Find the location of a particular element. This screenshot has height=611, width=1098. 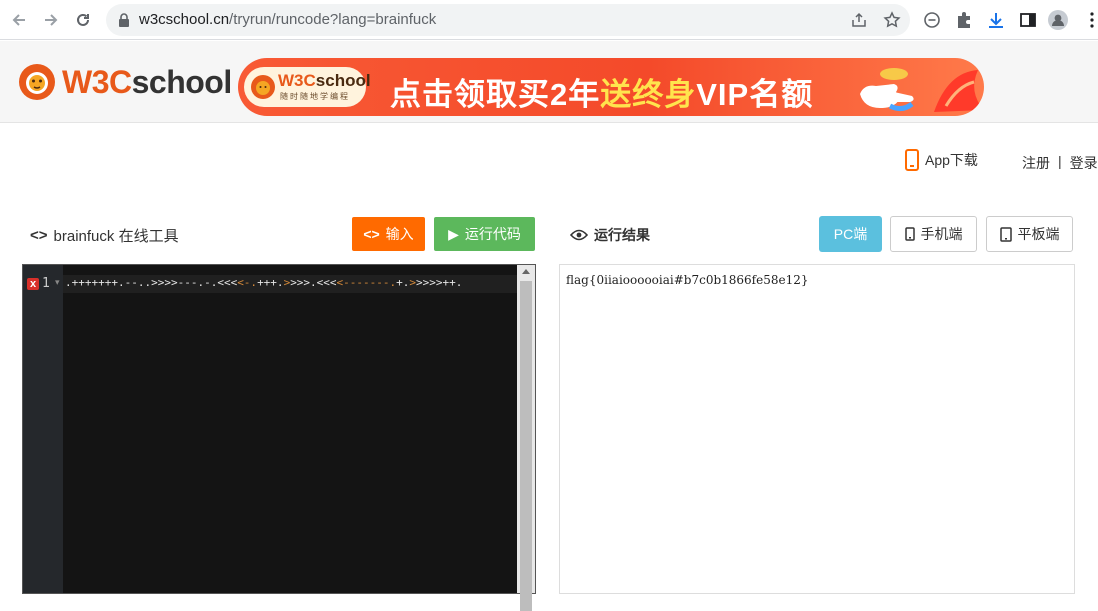

editor-scrollbar is located at coordinates (526, 438).